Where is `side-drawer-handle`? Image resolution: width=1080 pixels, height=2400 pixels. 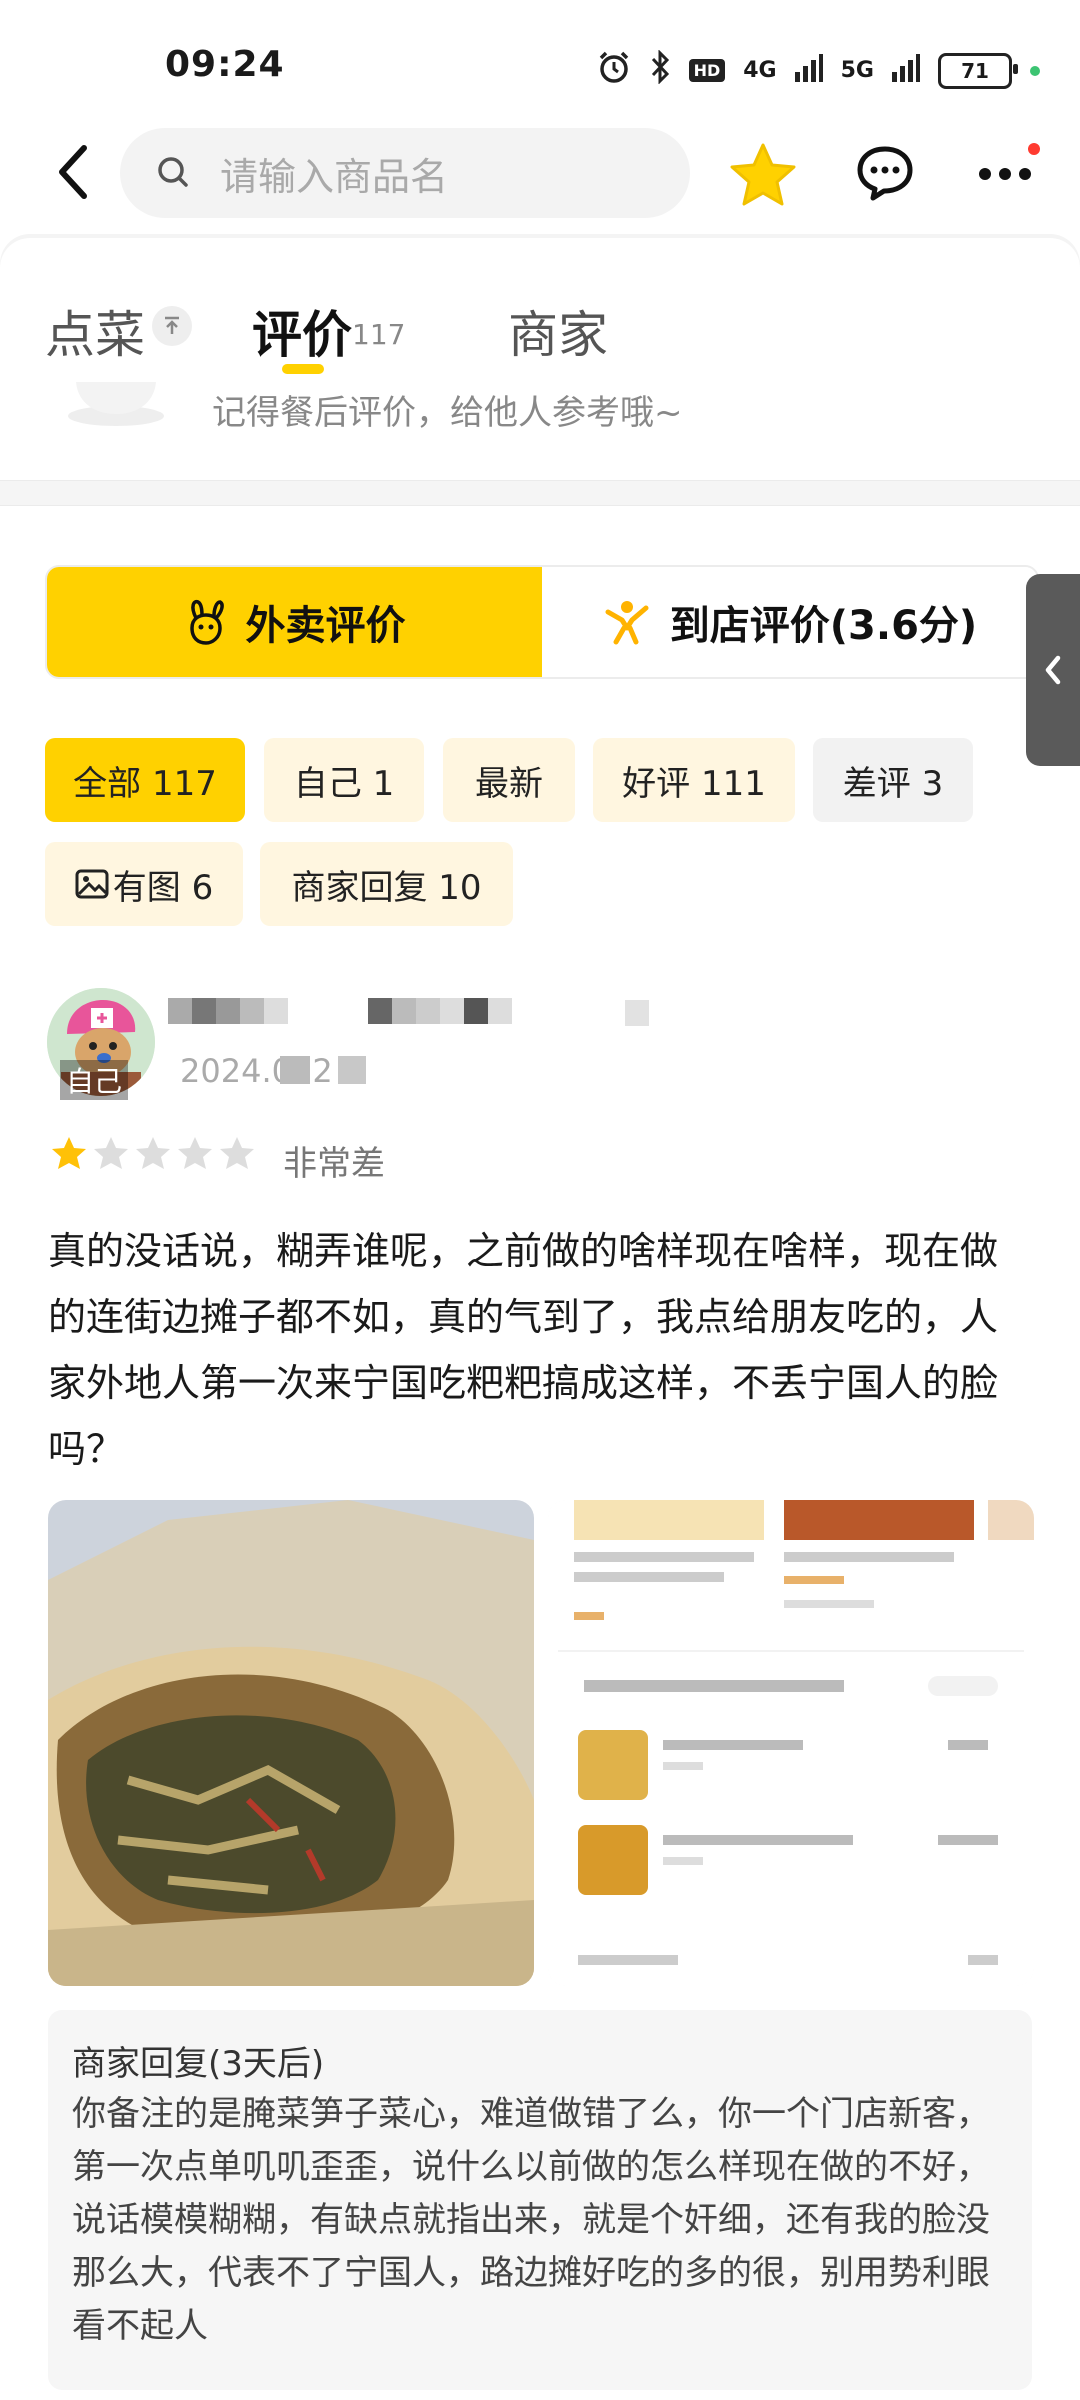 side-drawer-handle is located at coordinates (1053, 670).